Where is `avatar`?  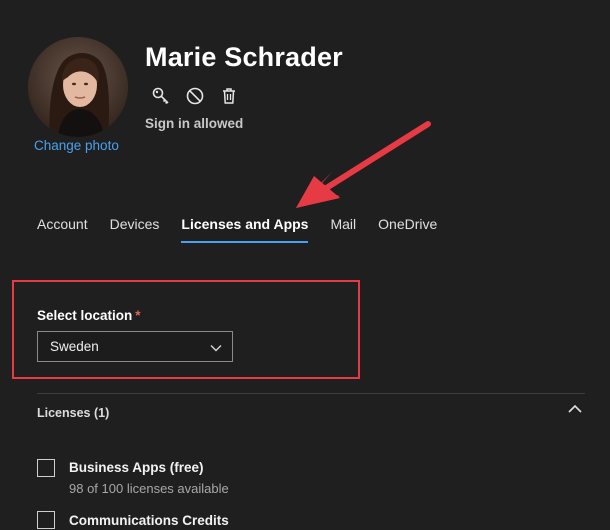
avatar is located at coordinates (78, 87).